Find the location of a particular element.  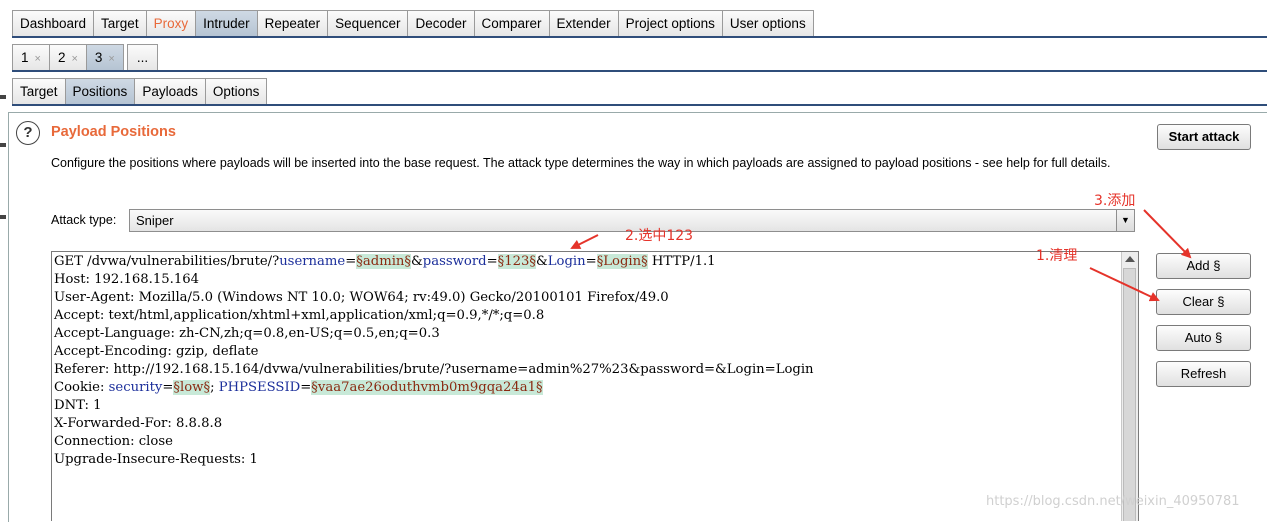

intruder-tab-2: 2 × is located at coordinates (67, 57).